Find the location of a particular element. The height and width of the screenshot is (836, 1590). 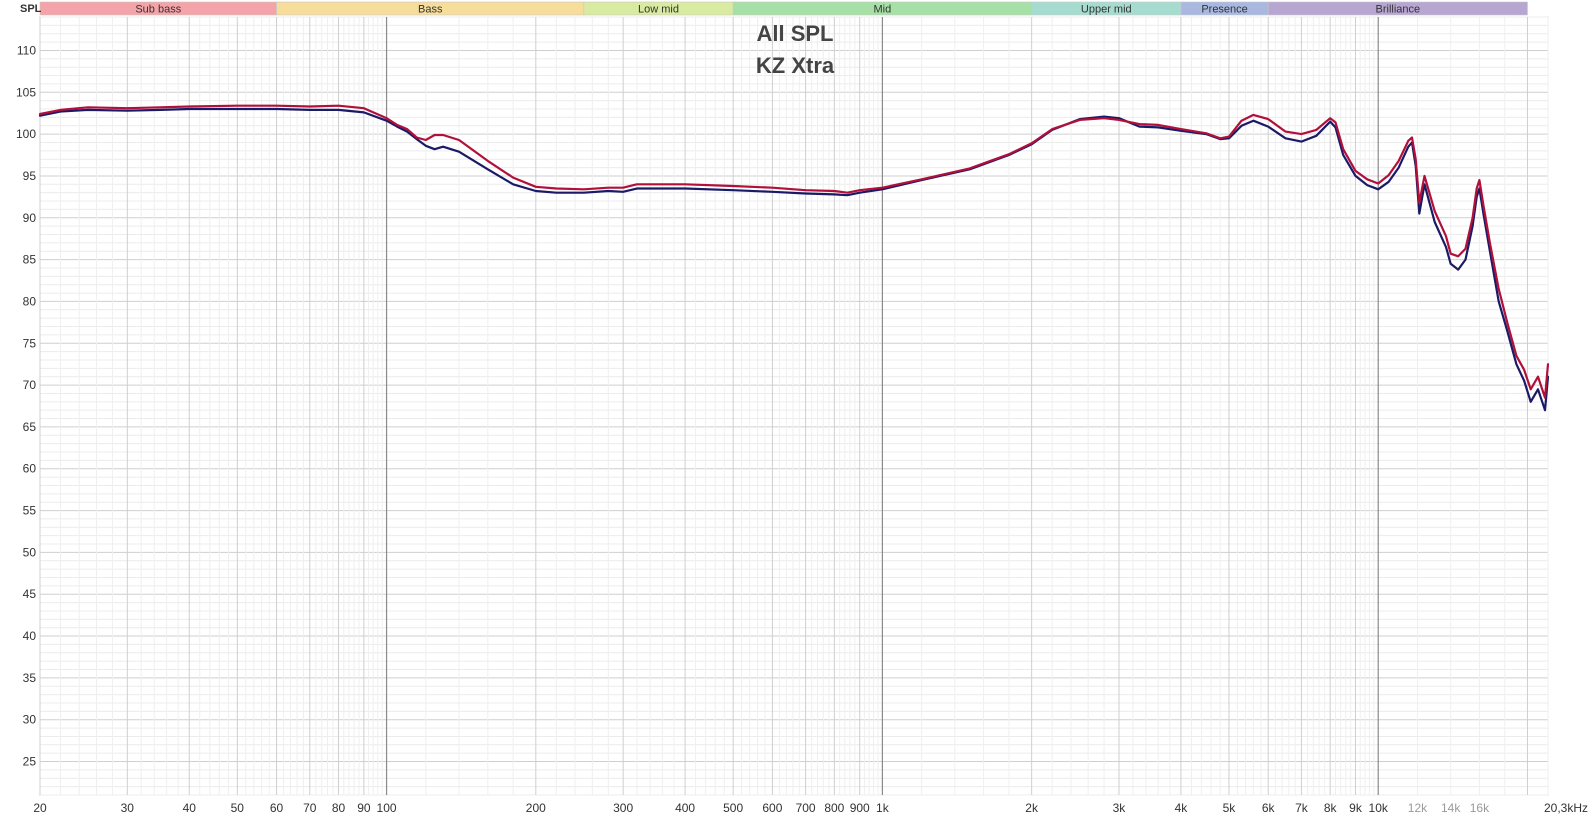

x-tick-label: 200 is located at coordinates (536, 808).